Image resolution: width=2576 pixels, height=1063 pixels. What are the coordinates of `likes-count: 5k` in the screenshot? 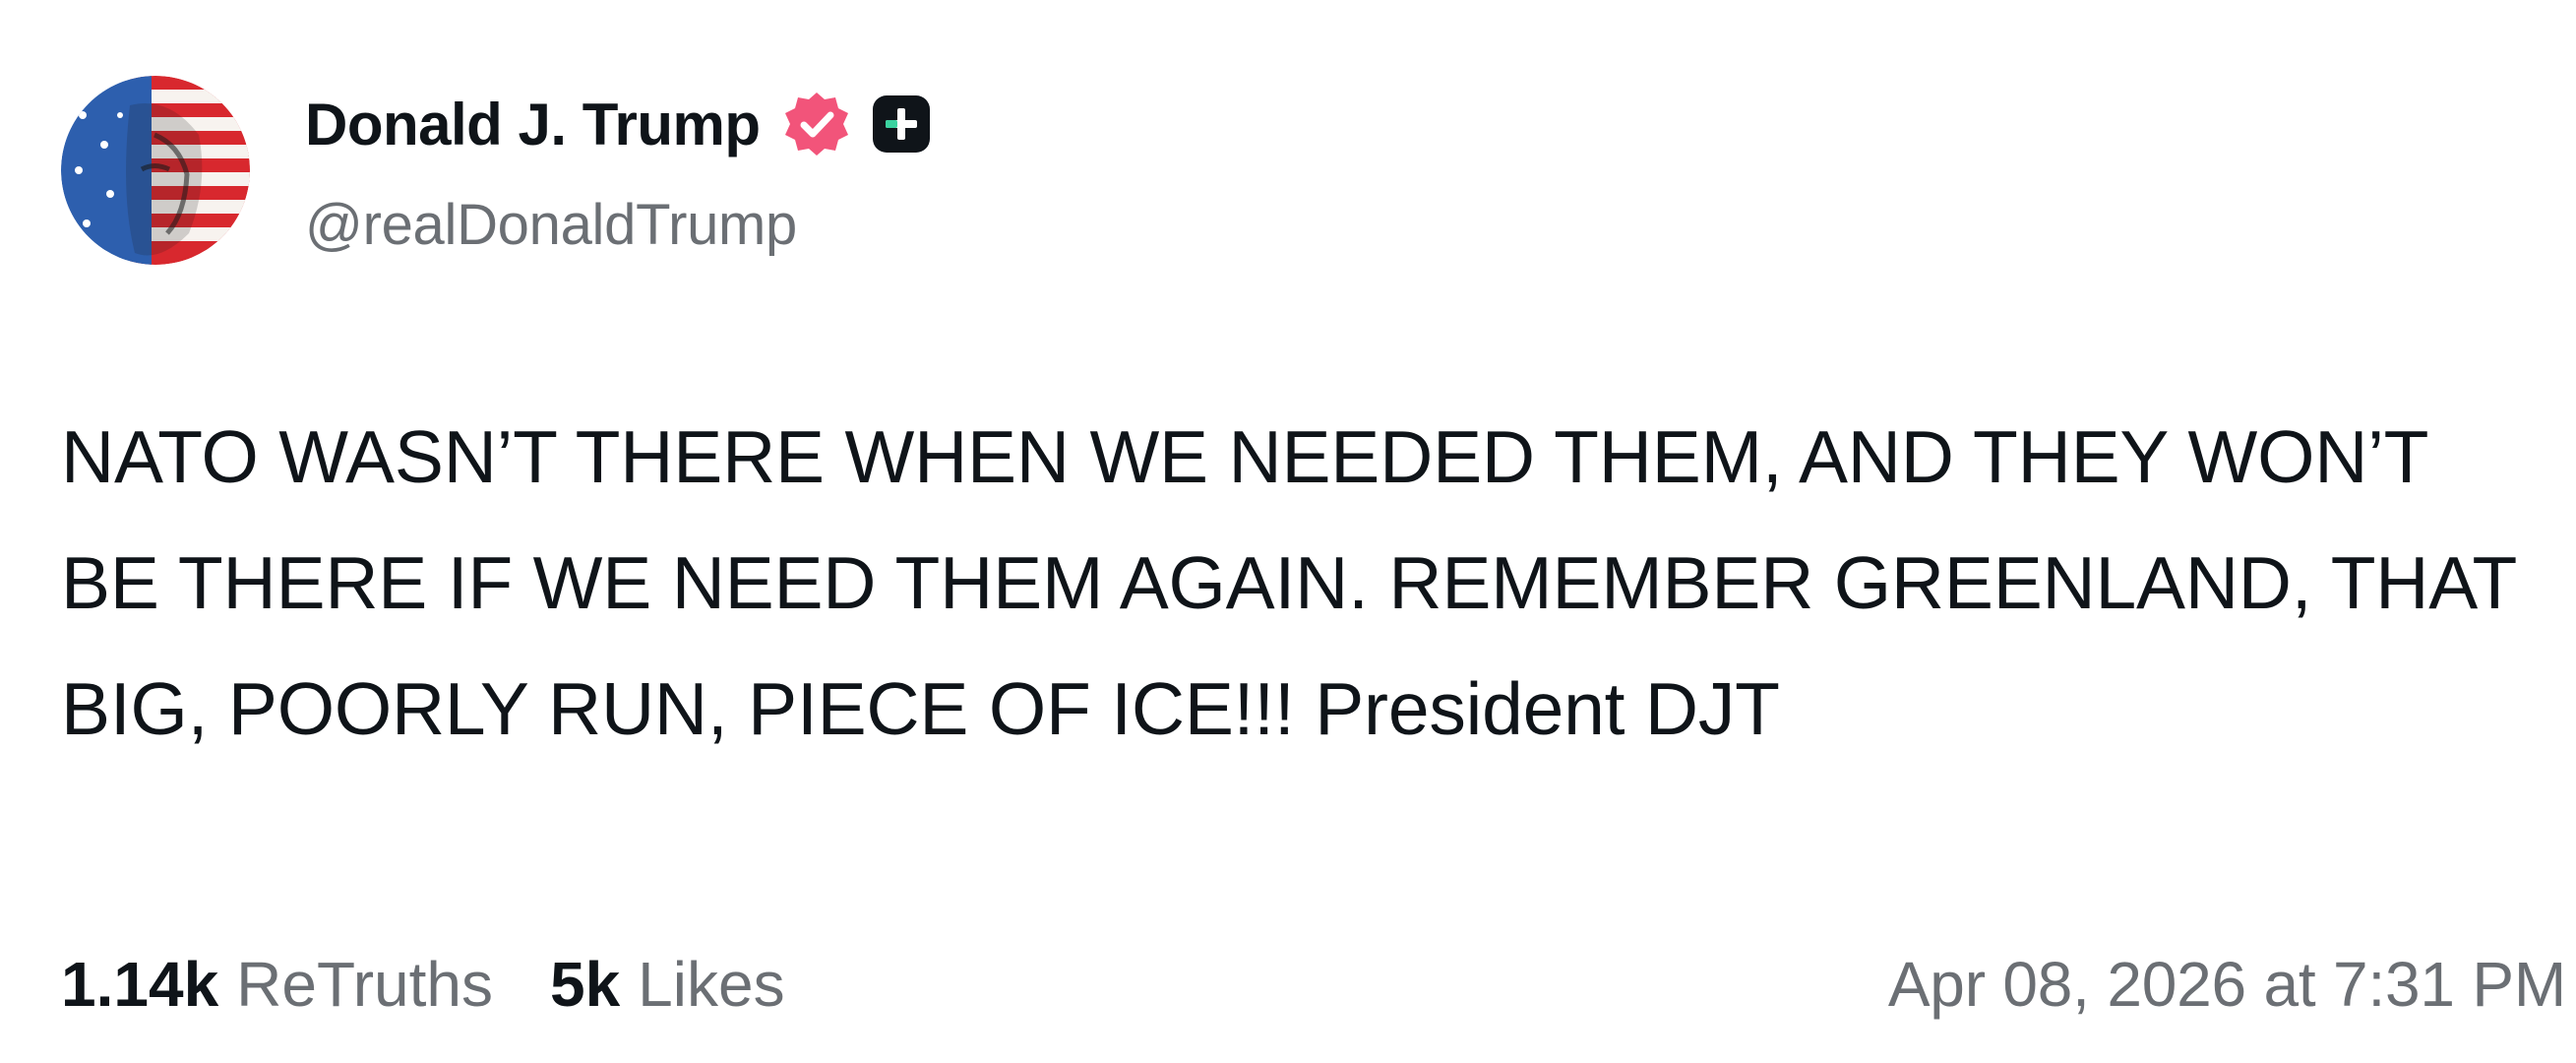 It's located at (585, 984).